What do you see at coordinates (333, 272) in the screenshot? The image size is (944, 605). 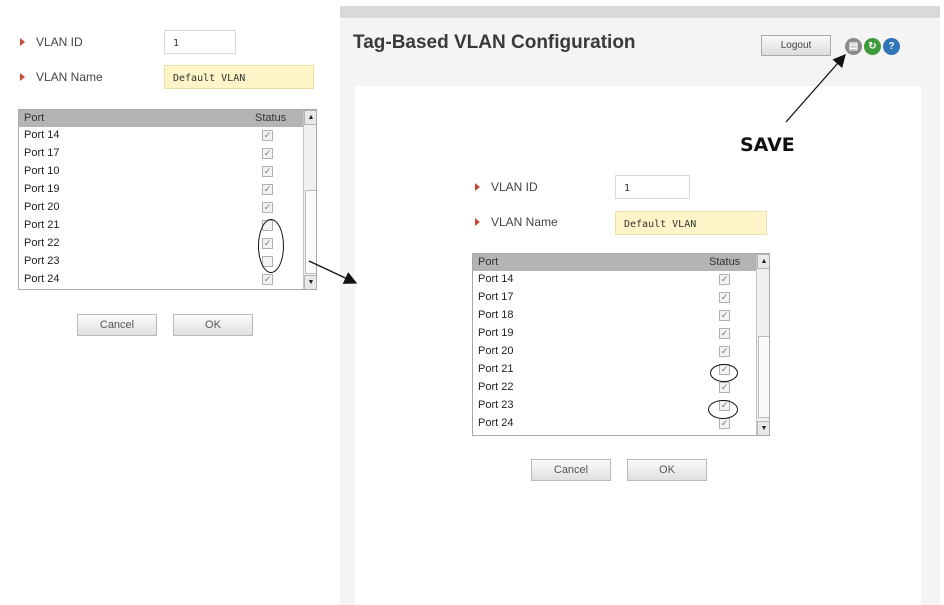 I see `transition-arrow` at bounding box center [333, 272].